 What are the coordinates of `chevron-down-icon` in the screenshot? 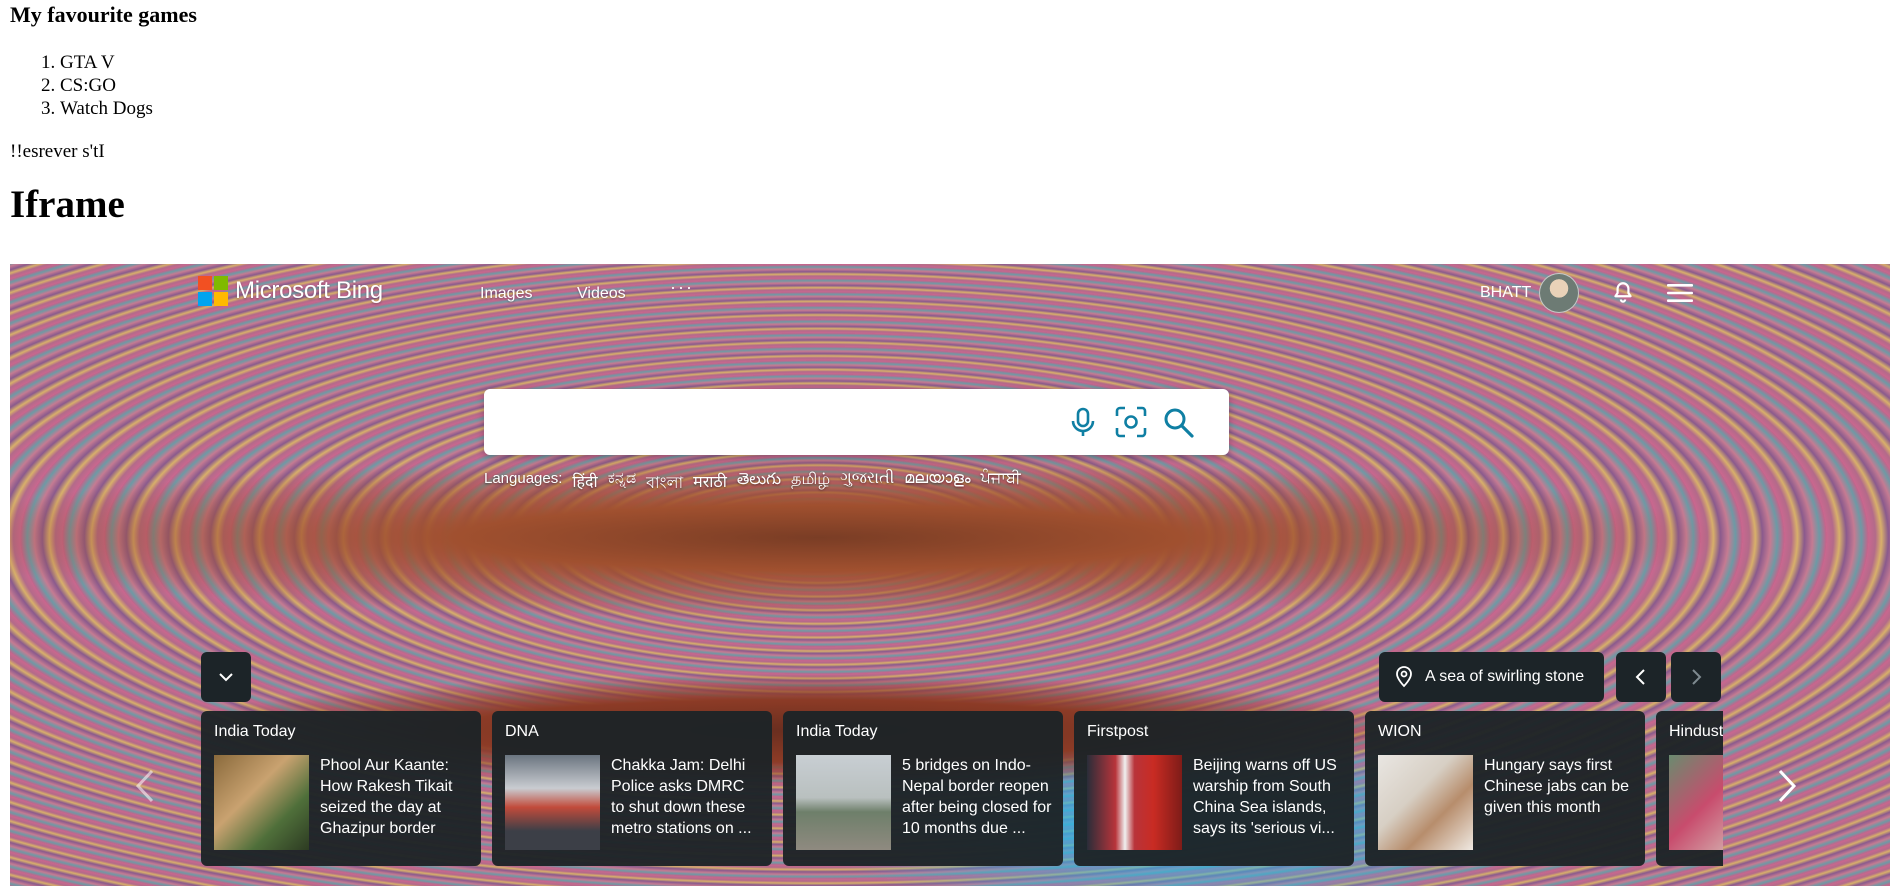 It's located at (226, 677).